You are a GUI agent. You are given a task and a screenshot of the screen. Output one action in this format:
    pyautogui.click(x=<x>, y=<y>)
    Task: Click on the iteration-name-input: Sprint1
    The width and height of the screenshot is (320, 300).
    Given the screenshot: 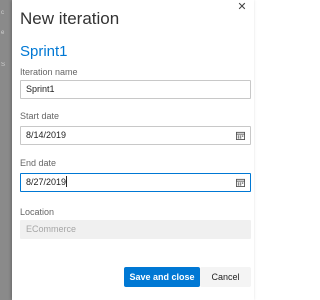 What is the action you would take?
    pyautogui.click(x=135, y=89)
    